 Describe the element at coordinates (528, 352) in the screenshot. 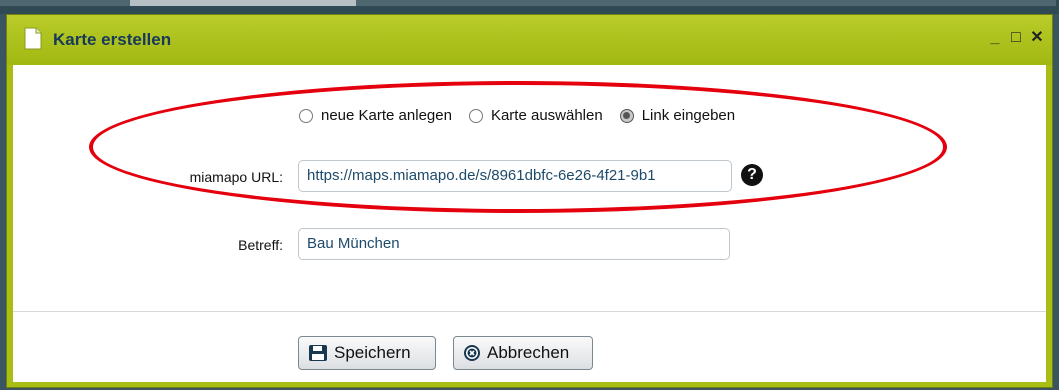

I see `cancel-button-label: Abbrechen` at that location.